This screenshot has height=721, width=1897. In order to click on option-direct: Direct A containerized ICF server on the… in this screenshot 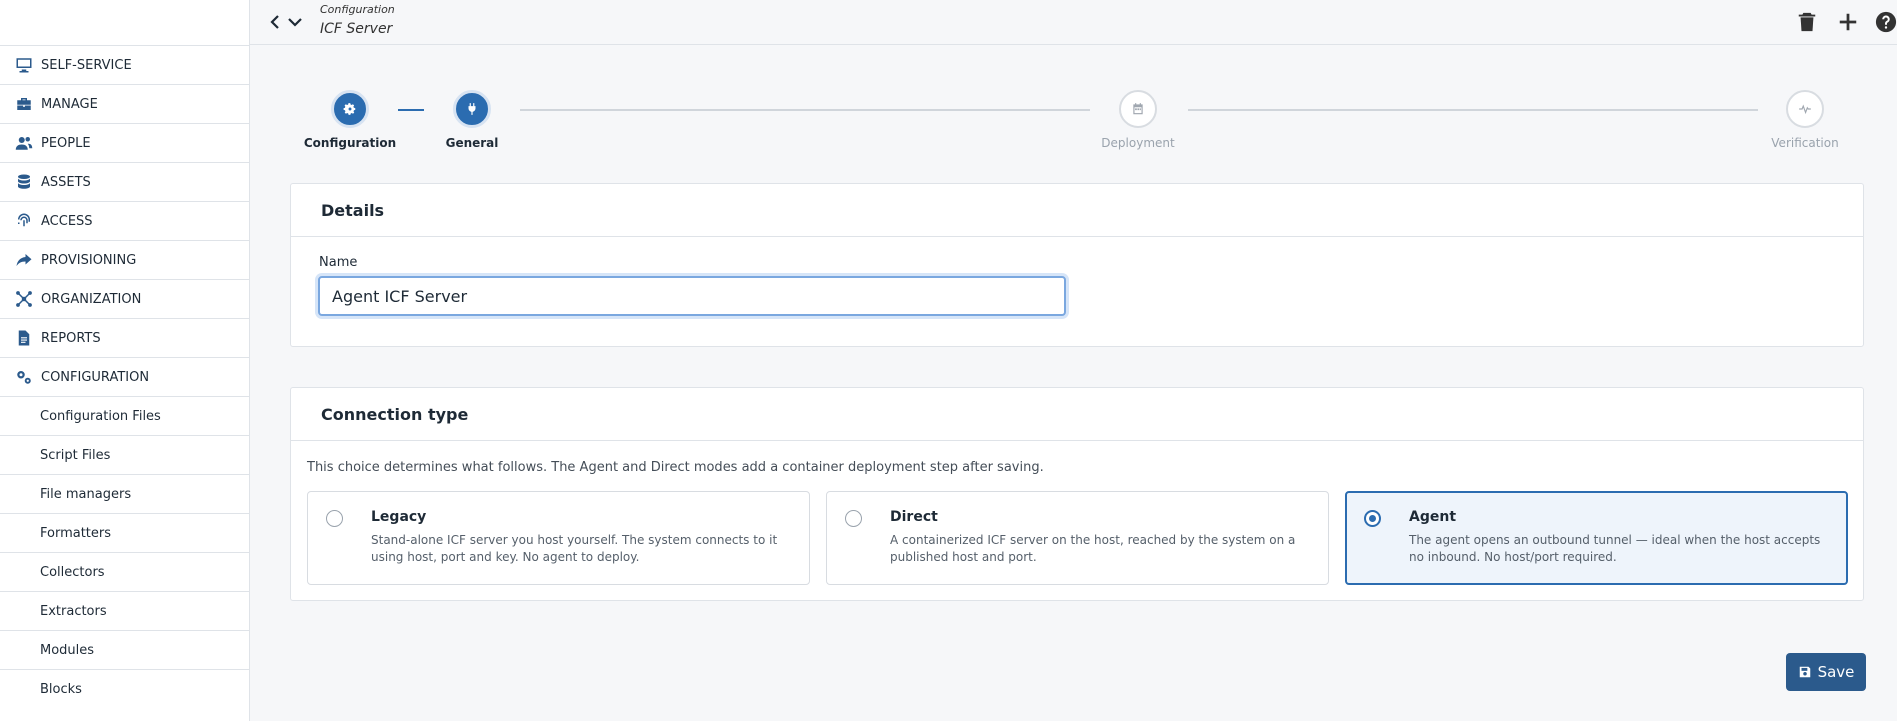, I will do `click(1077, 538)`.